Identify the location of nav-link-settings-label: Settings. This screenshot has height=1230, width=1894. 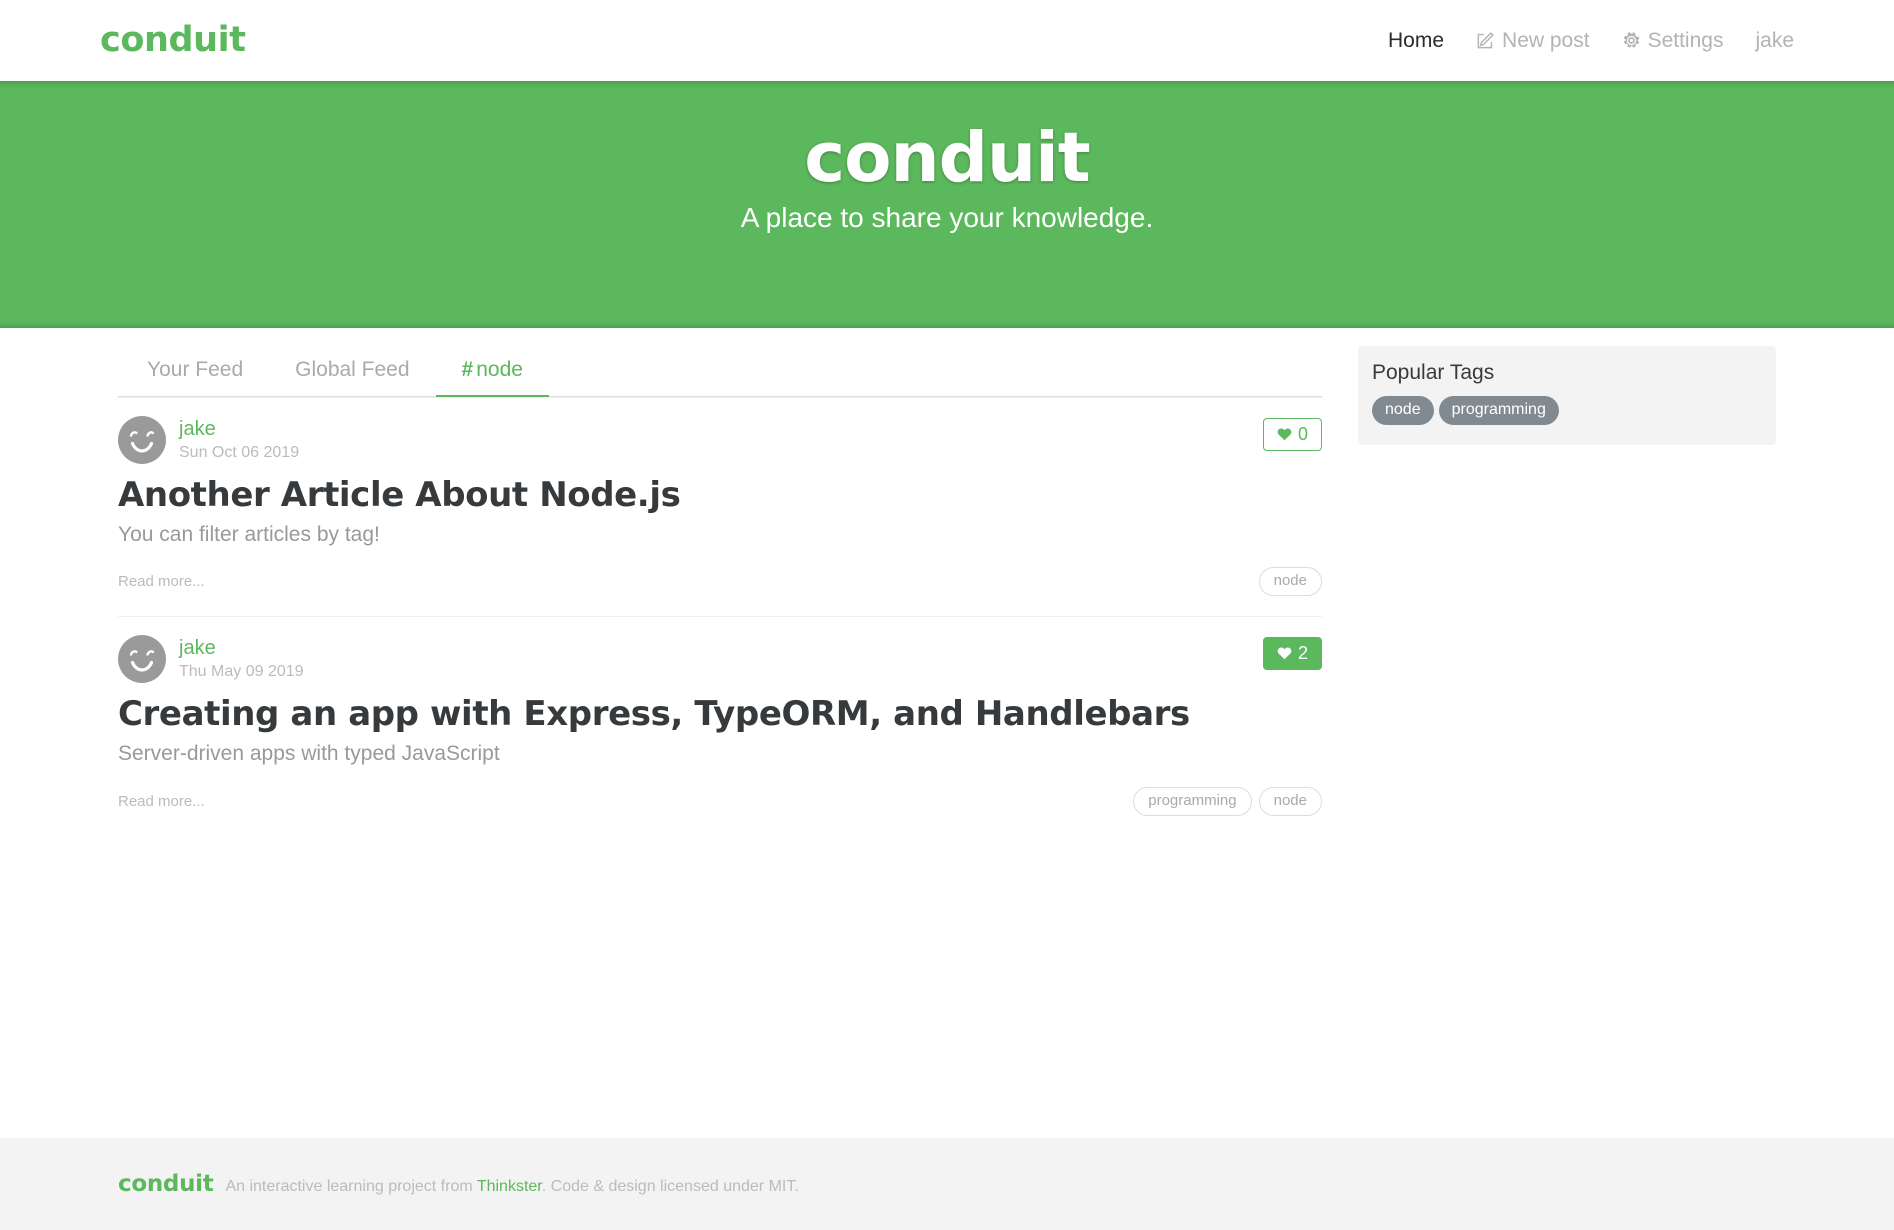
(1685, 40).